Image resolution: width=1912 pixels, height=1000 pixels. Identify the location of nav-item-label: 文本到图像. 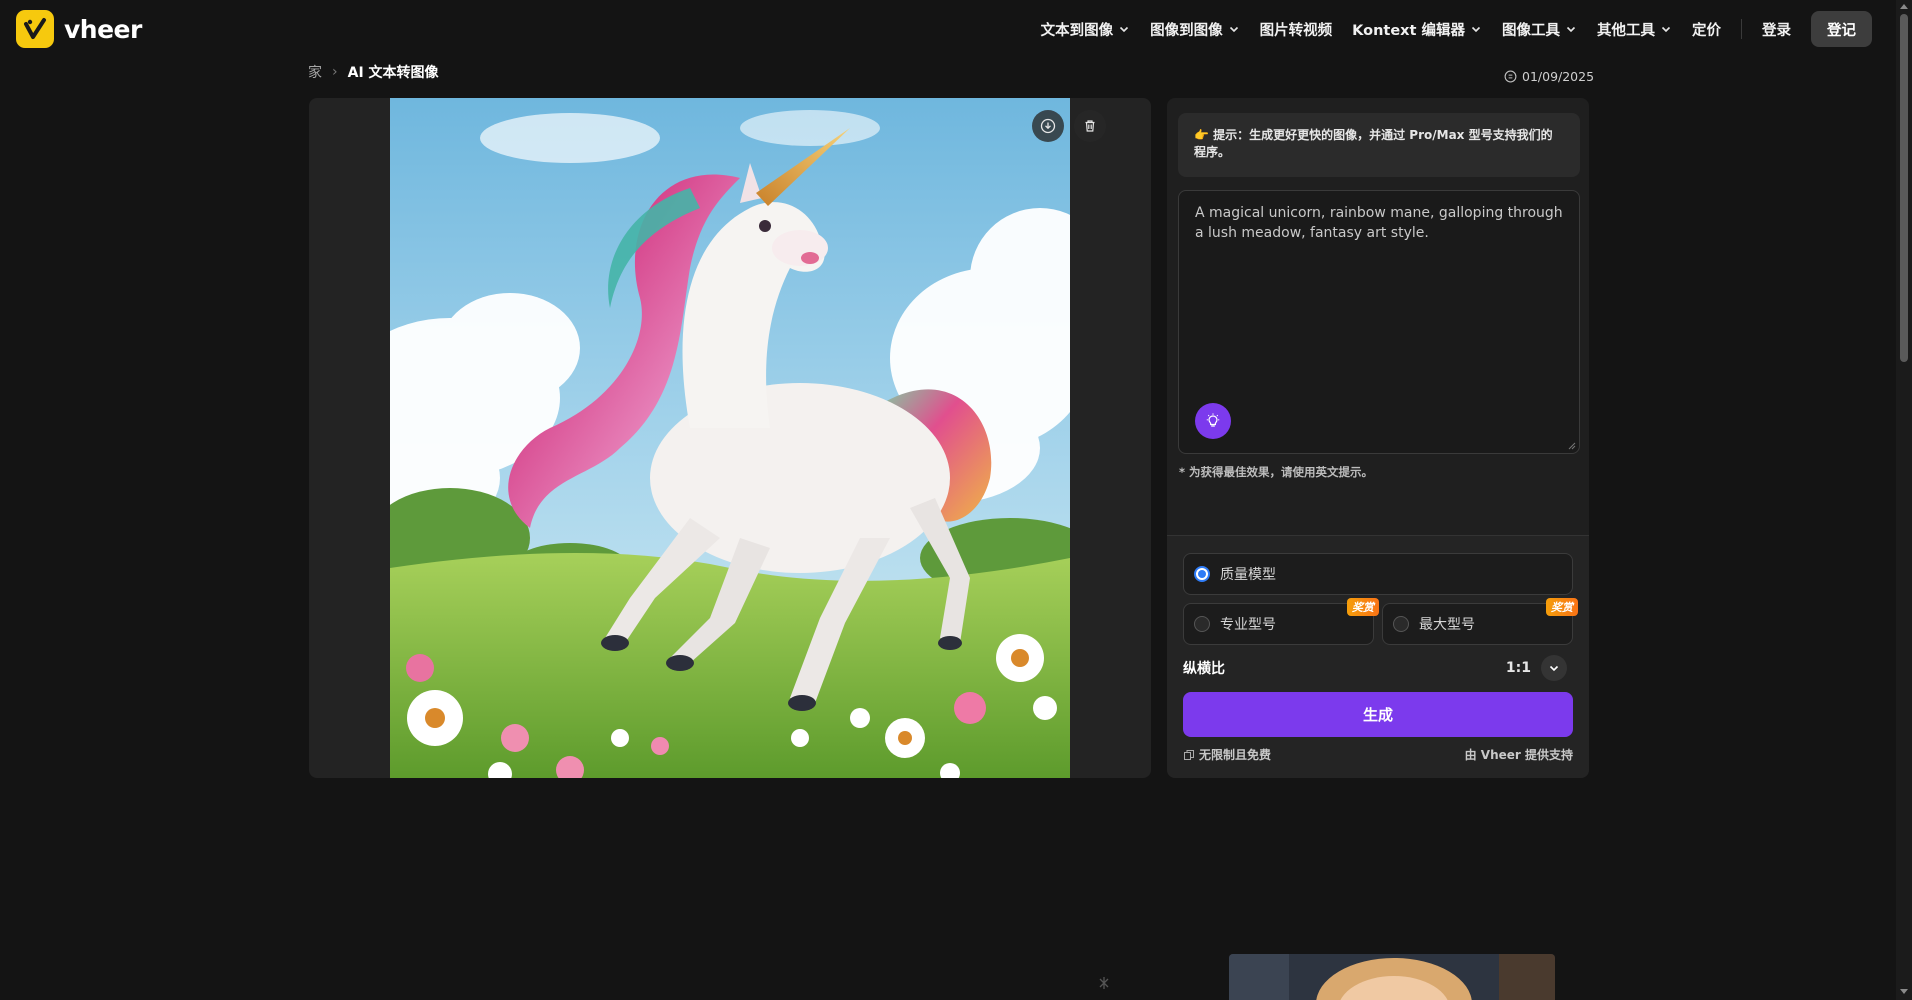
(1077, 30).